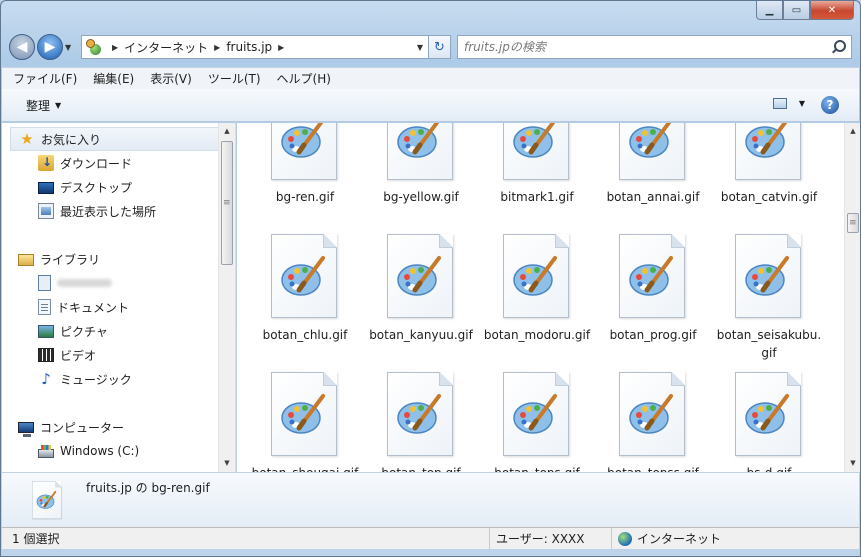 This screenshot has height=557, width=861. I want to click on file-tile: botan_catvin.gif, so click(769, 163).